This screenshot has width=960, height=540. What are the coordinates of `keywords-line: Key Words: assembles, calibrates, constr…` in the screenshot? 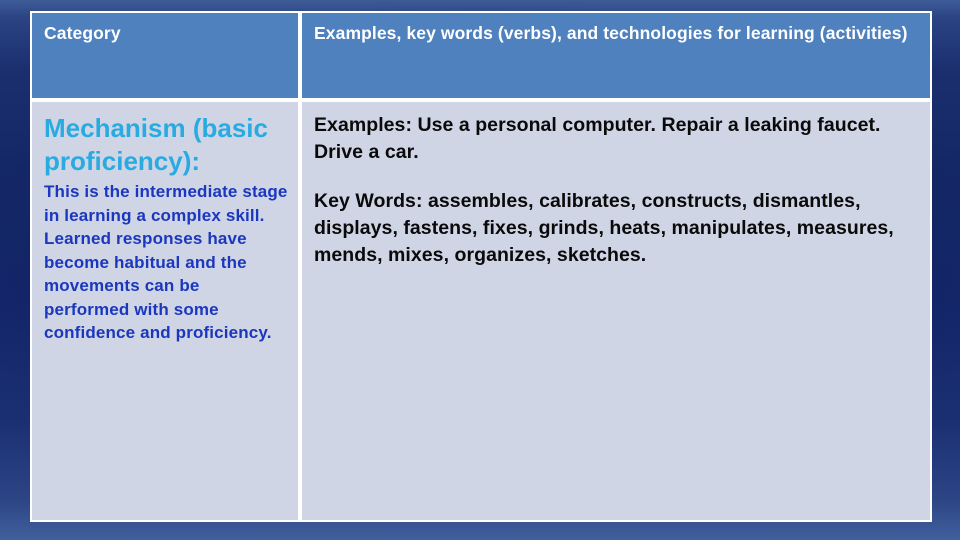 It's located at (604, 228).